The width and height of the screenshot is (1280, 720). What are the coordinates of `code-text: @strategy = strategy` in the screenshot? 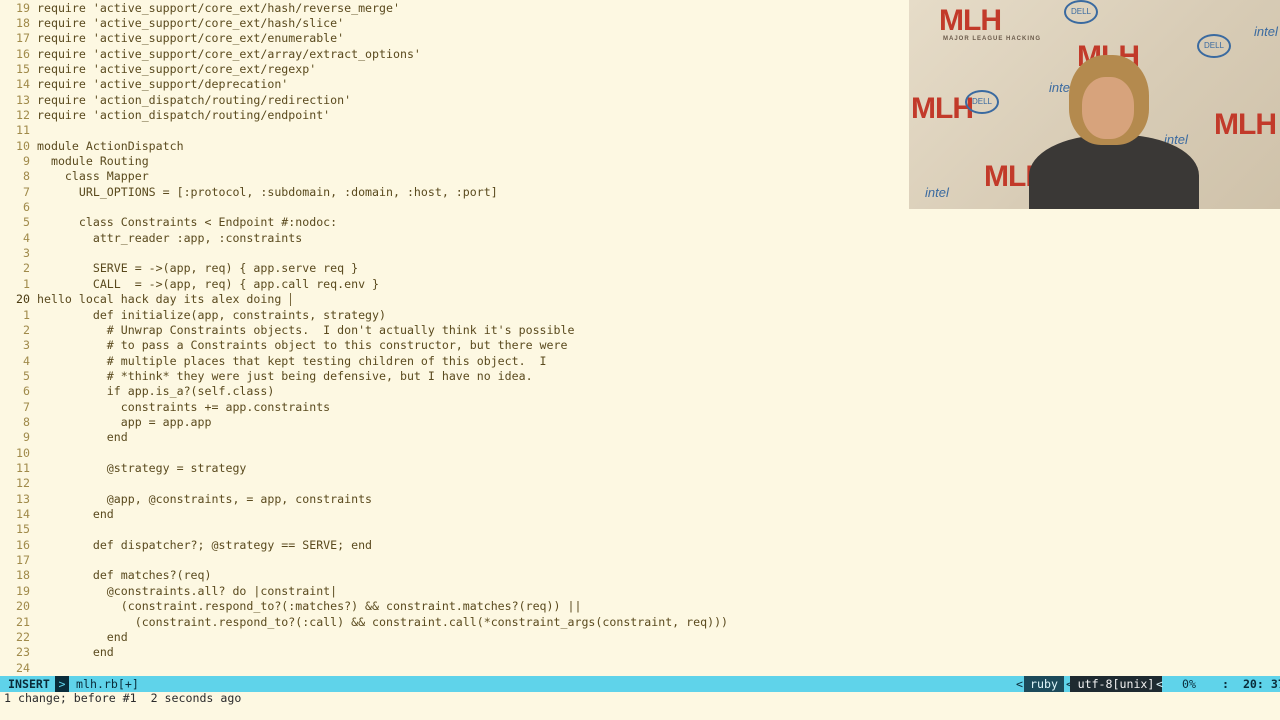 It's located at (142, 468).